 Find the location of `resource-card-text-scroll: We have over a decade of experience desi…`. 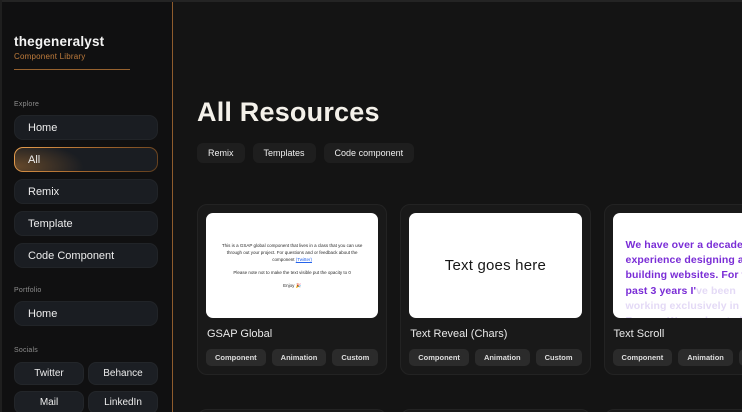

resource-card-text-scroll: We have over a decade of experience desi… is located at coordinates (672, 289).